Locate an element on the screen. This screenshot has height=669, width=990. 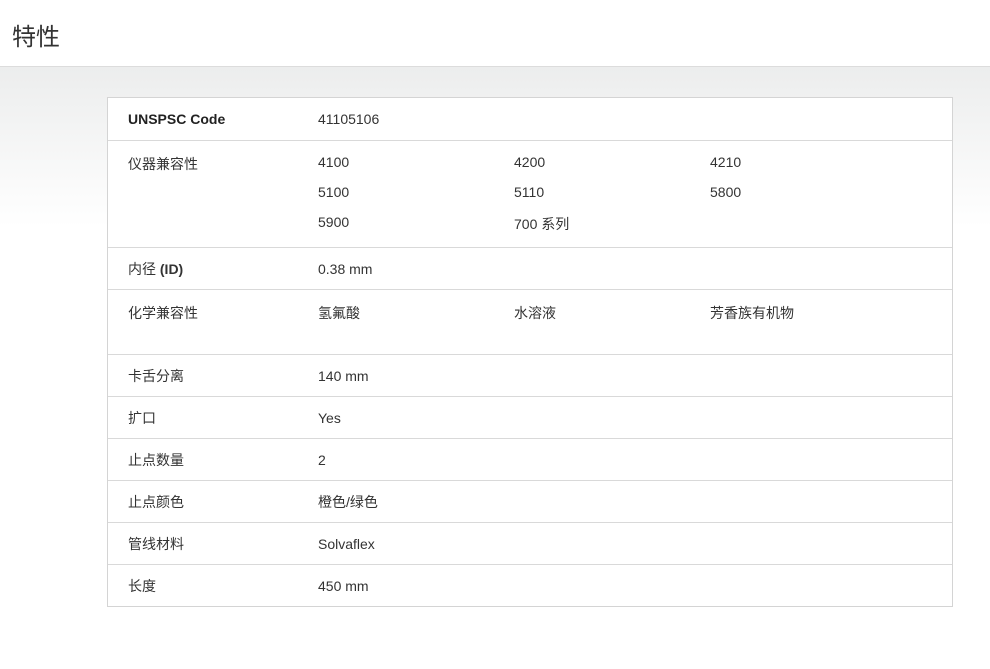
spec-row-chemical-compatibility: 化学兼容性 氢氟酸 水溶液 芳香族有机物 is located at coordinates (530, 321).